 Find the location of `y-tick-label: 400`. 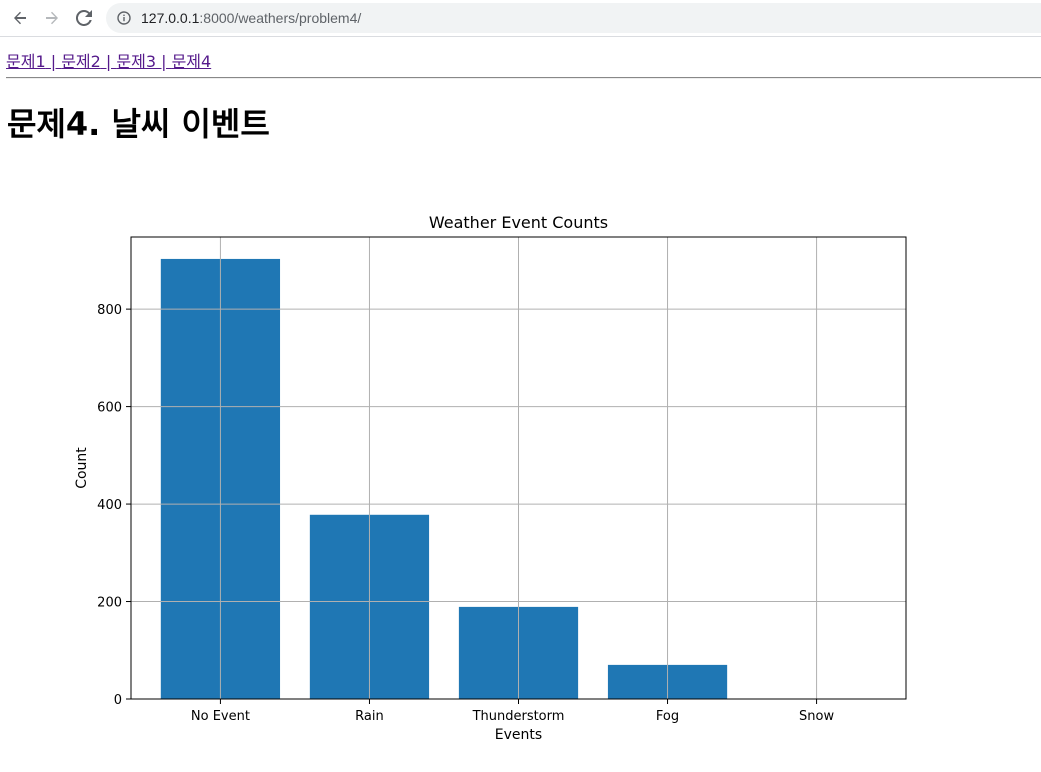

y-tick-label: 400 is located at coordinates (109, 505).